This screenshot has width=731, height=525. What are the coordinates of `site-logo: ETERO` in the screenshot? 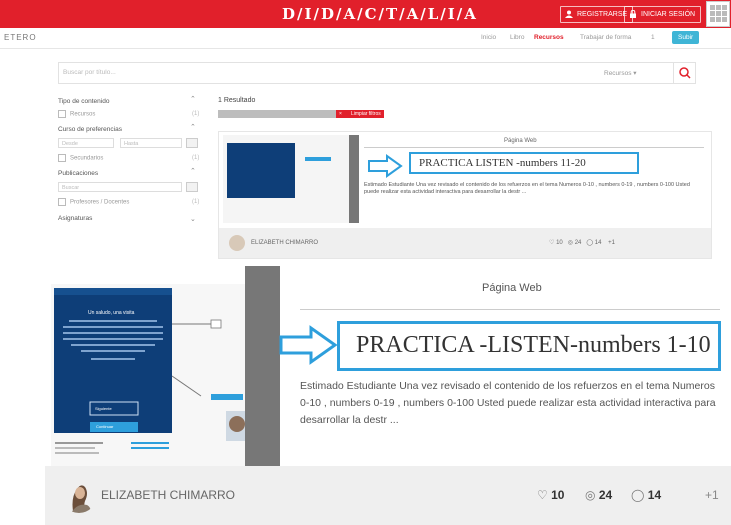 It's located at (20, 37).